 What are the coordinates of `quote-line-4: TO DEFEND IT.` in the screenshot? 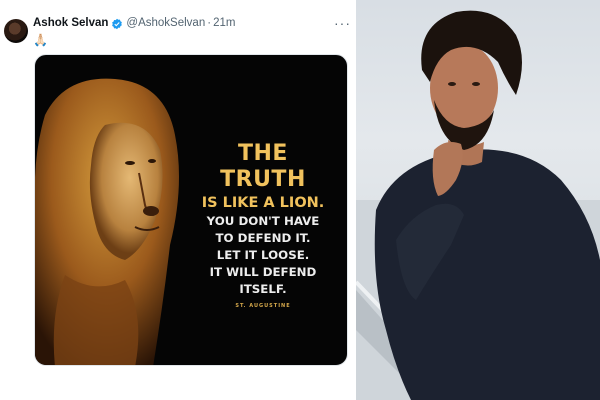 It's located at (263, 238).